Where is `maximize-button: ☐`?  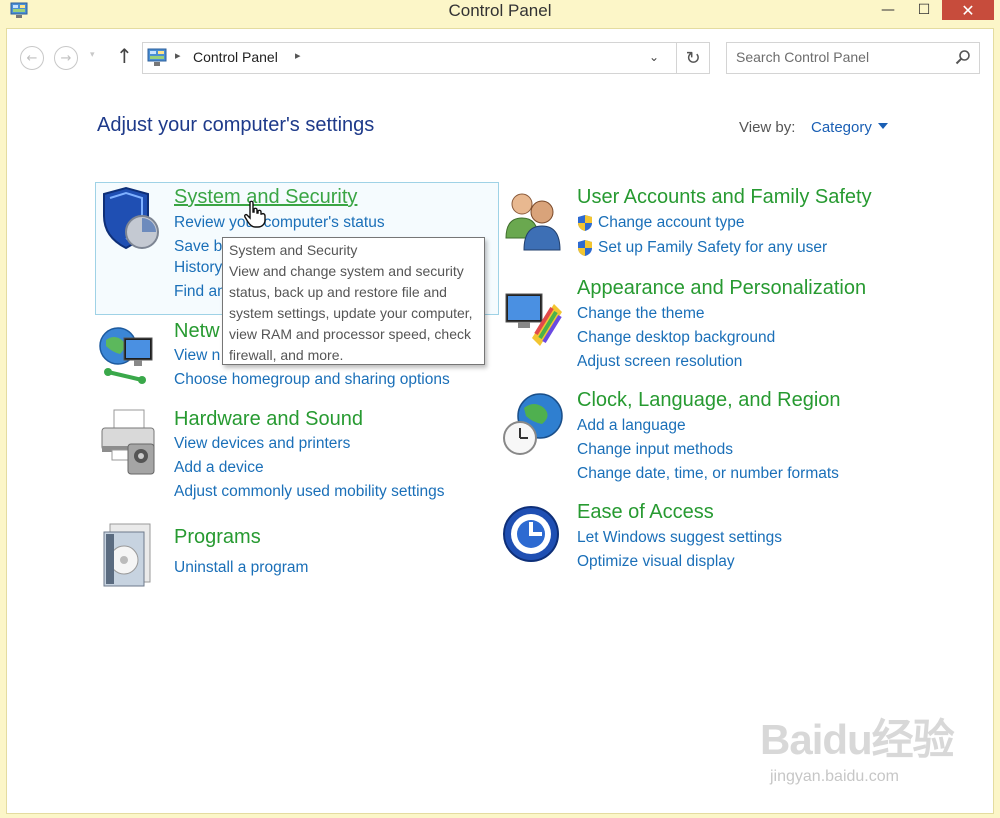 maximize-button: ☐ is located at coordinates (924, 10).